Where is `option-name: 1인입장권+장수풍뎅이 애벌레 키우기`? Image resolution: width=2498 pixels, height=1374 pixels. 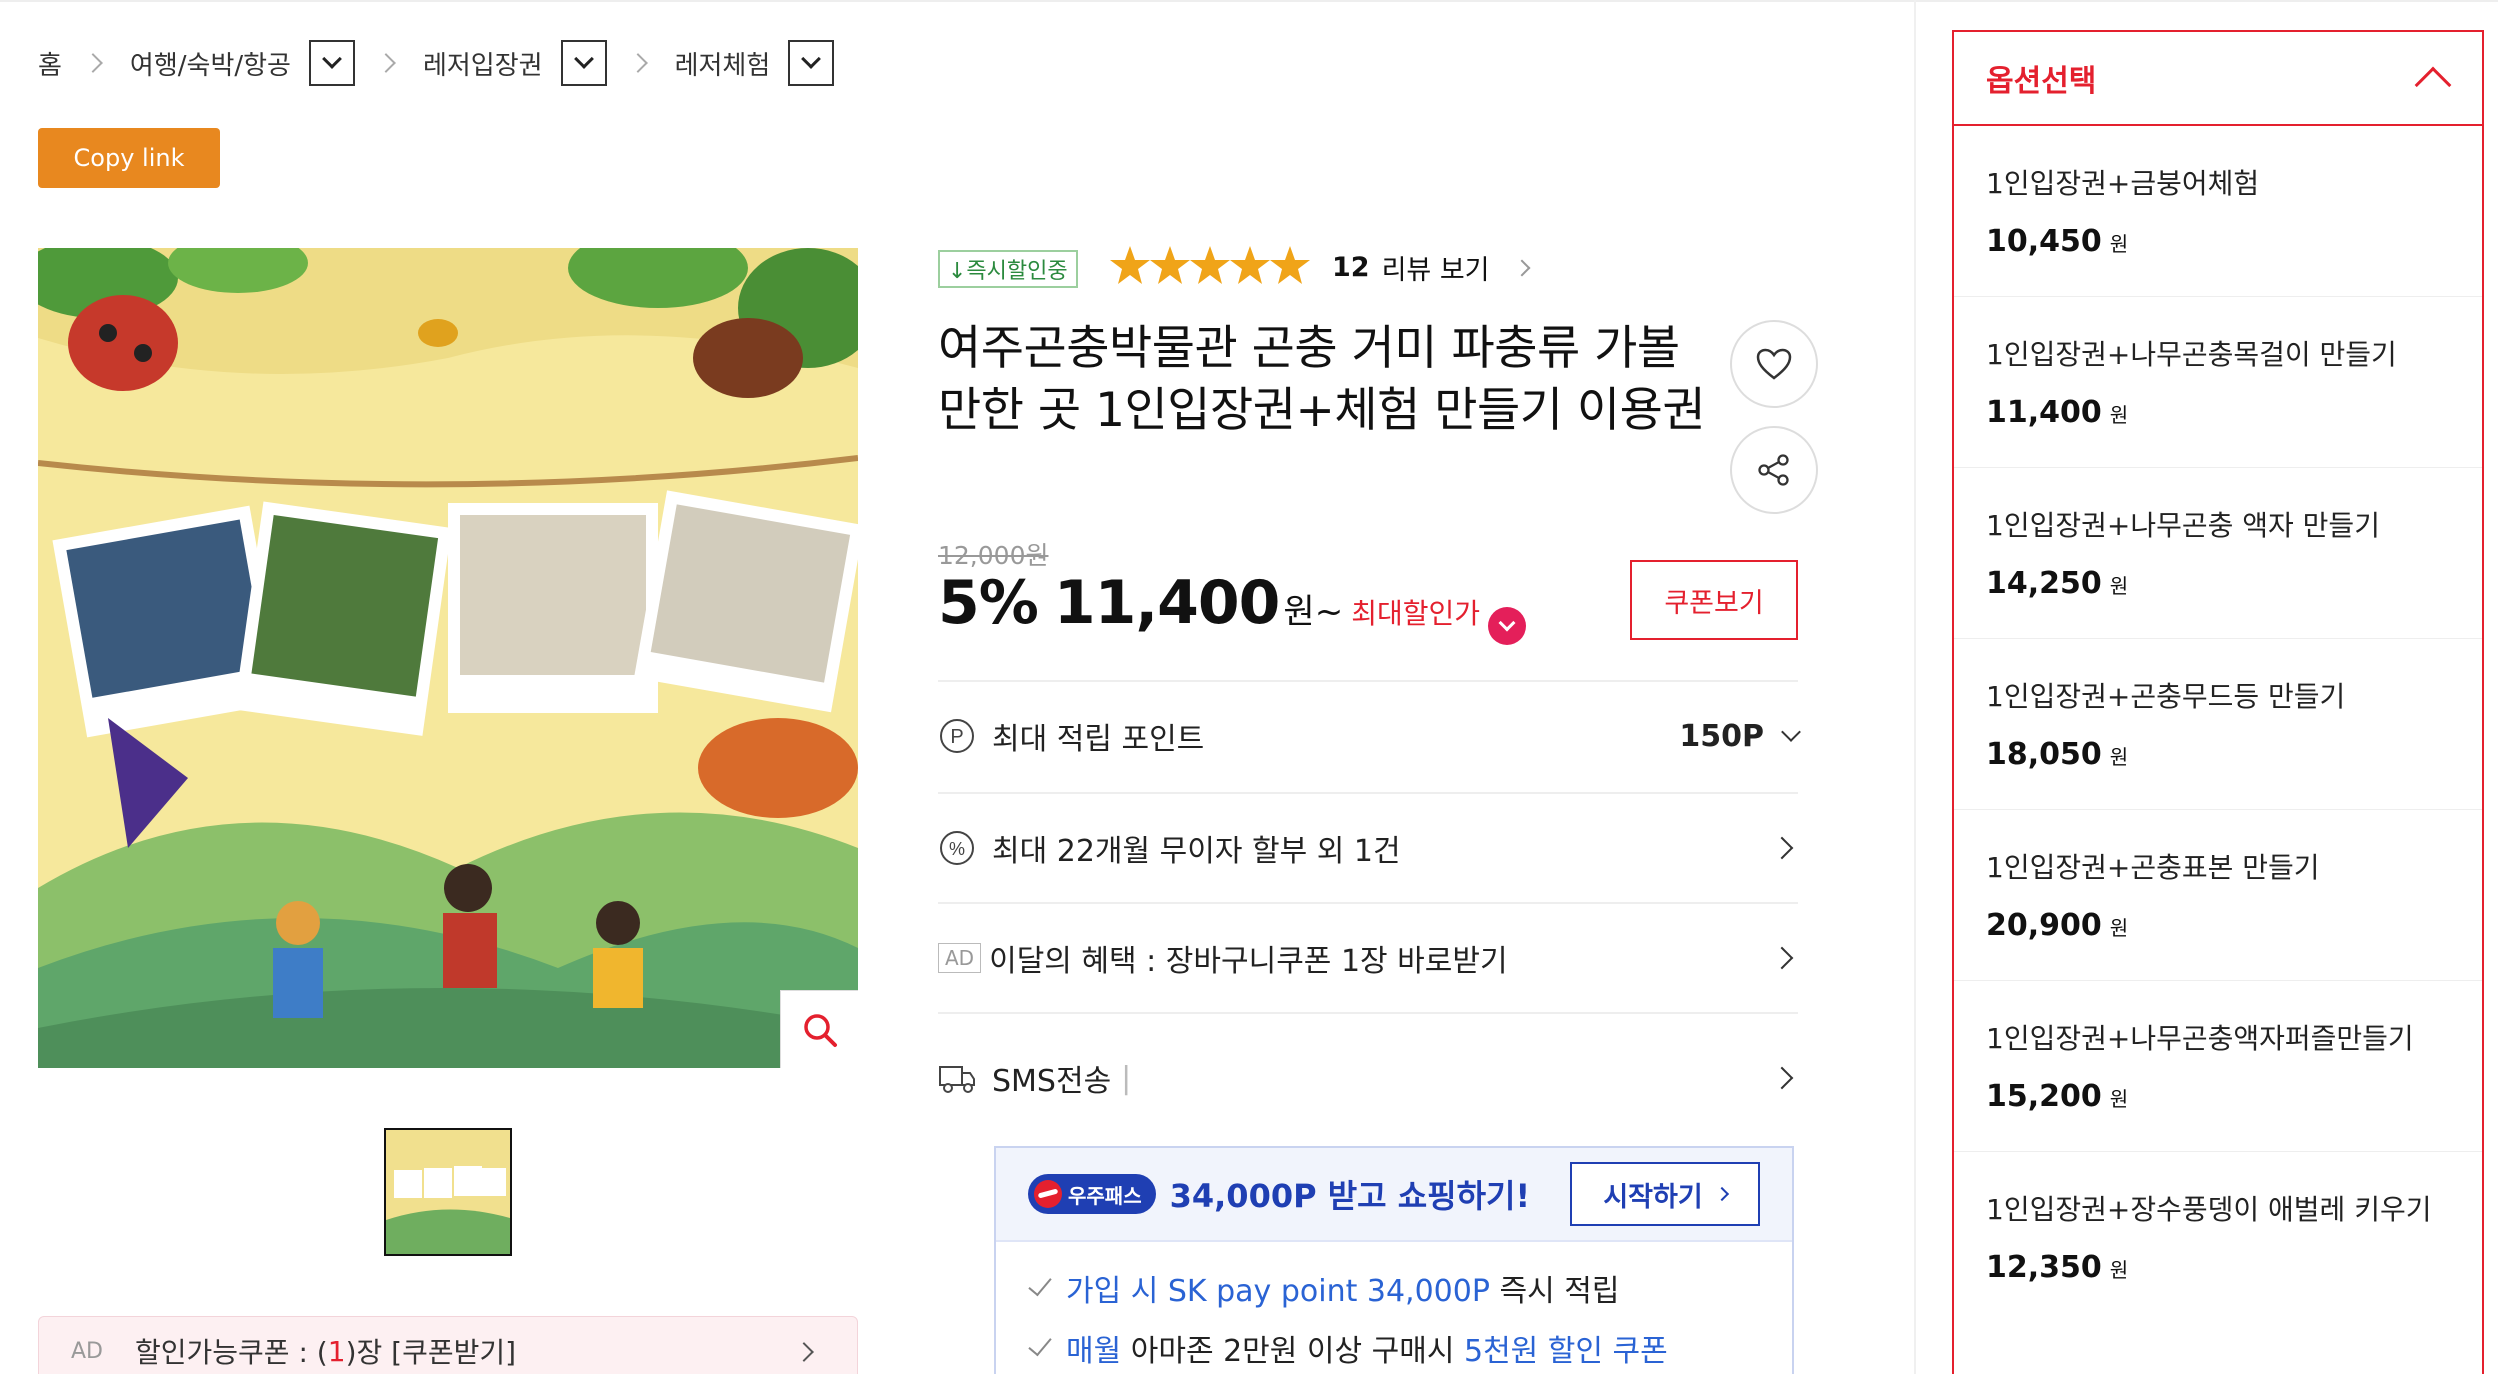 option-name: 1인입장권+장수풍뎅이 애벌레 키우기 is located at coordinates (2209, 1209).